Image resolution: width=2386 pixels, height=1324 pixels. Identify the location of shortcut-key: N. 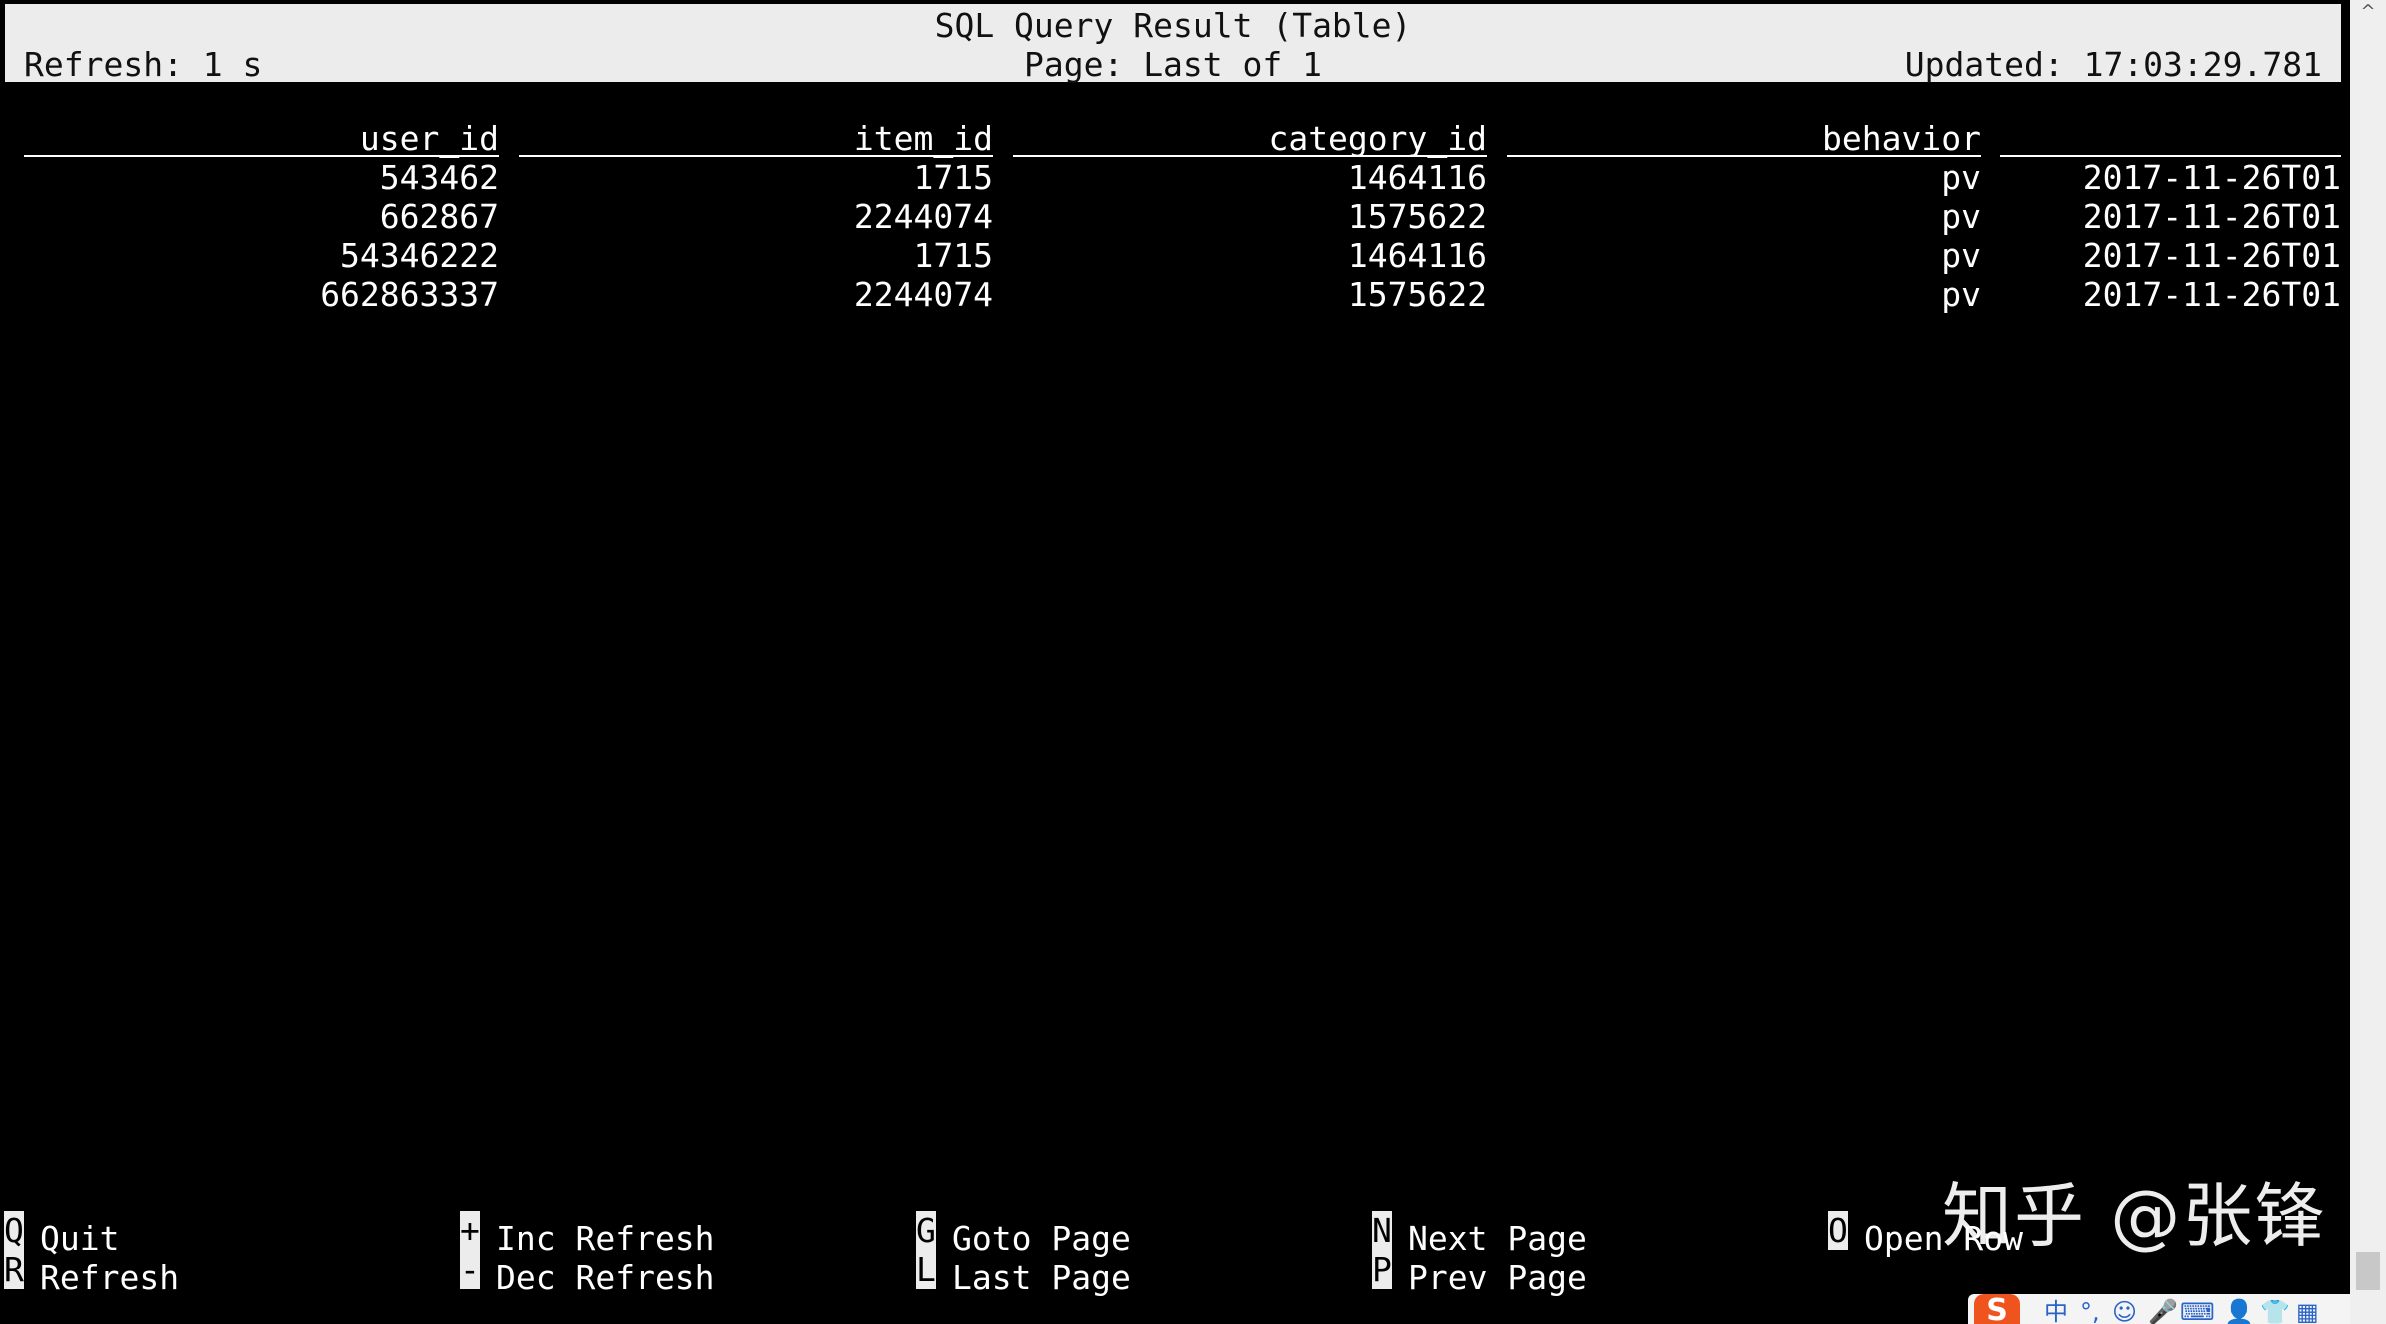
(1382, 1230).